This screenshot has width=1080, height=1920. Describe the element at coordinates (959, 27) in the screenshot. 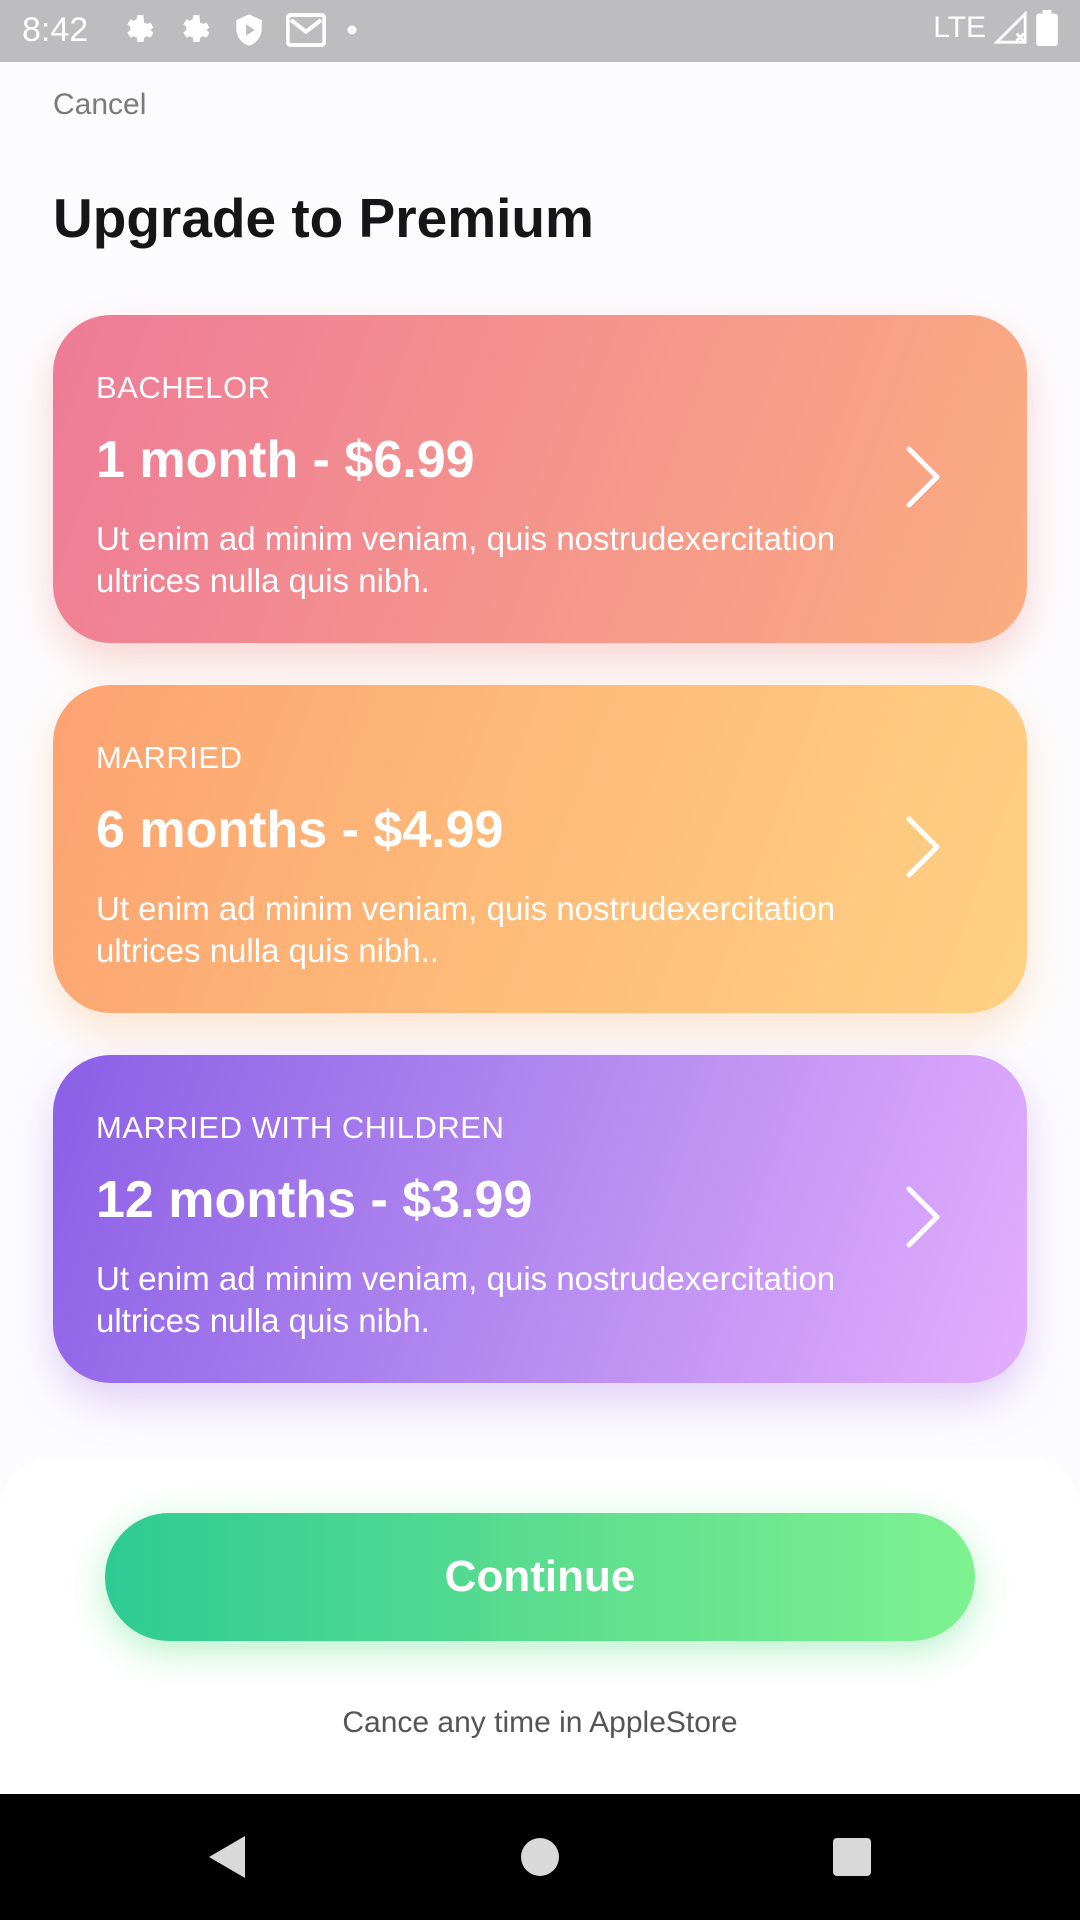

I see `network-type: LTE` at that location.